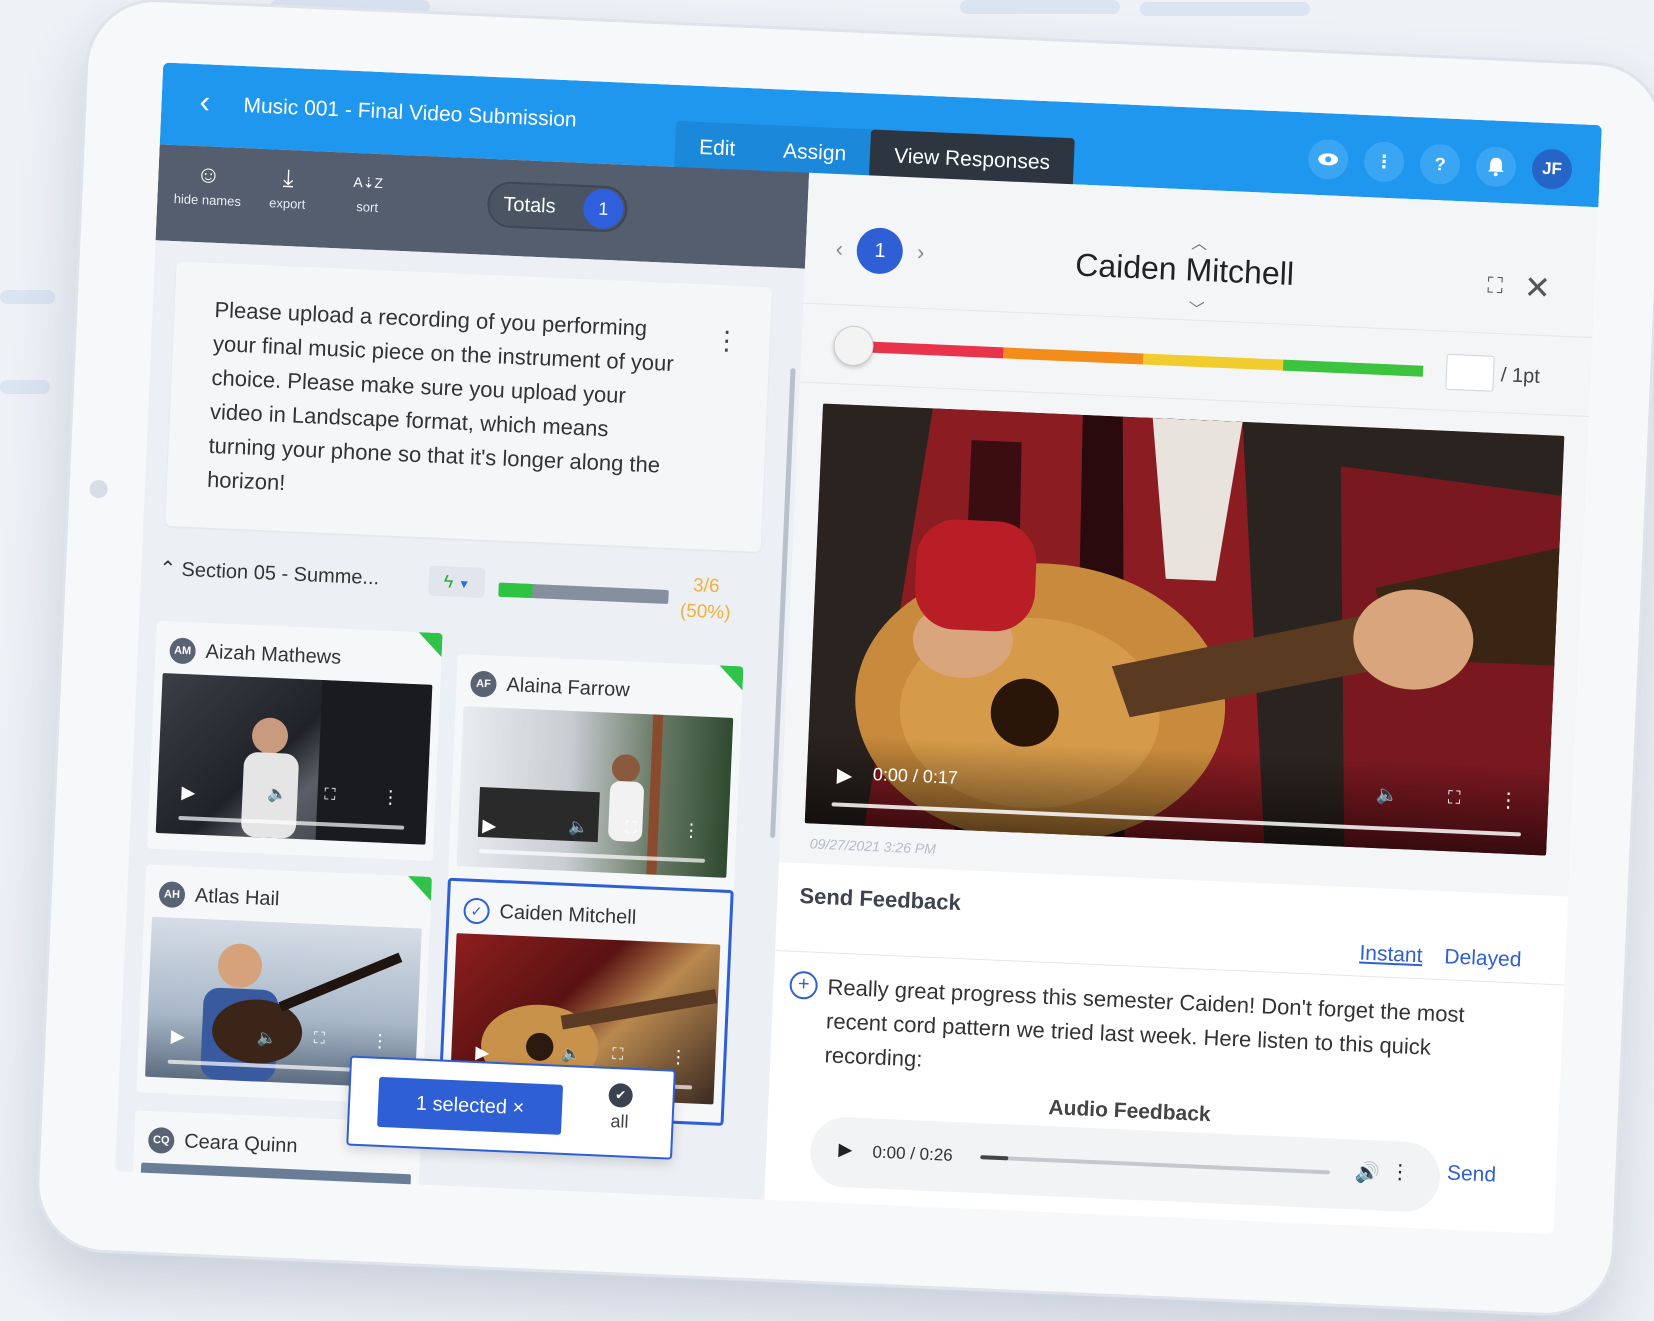  Describe the element at coordinates (1495, 285) in the screenshot. I see `expand-icon: ⛶` at that location.